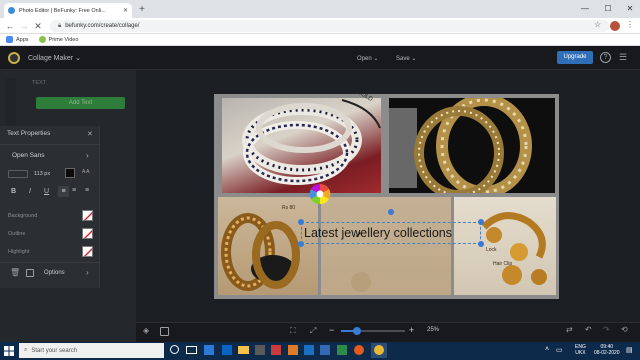 The height and width of the screenshot is (360, 640). I want to click on resize-handle-top-right, so click(481, 222).